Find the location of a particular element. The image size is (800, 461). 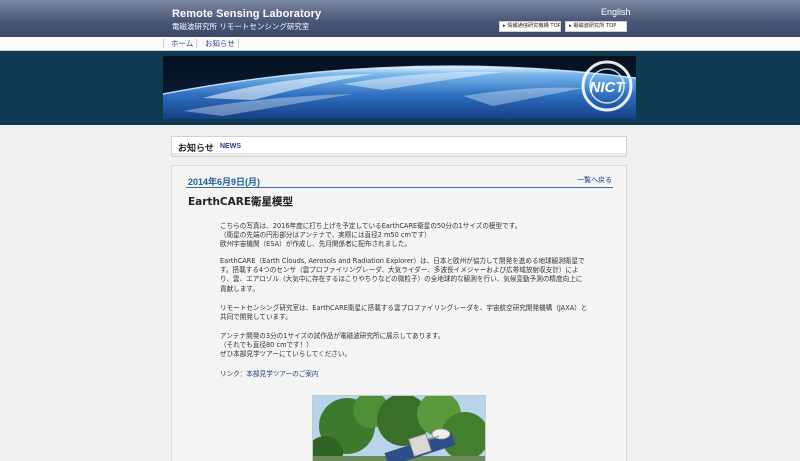

site-title: Remote Sensing Laboratory is located at coordinates (246, 14).